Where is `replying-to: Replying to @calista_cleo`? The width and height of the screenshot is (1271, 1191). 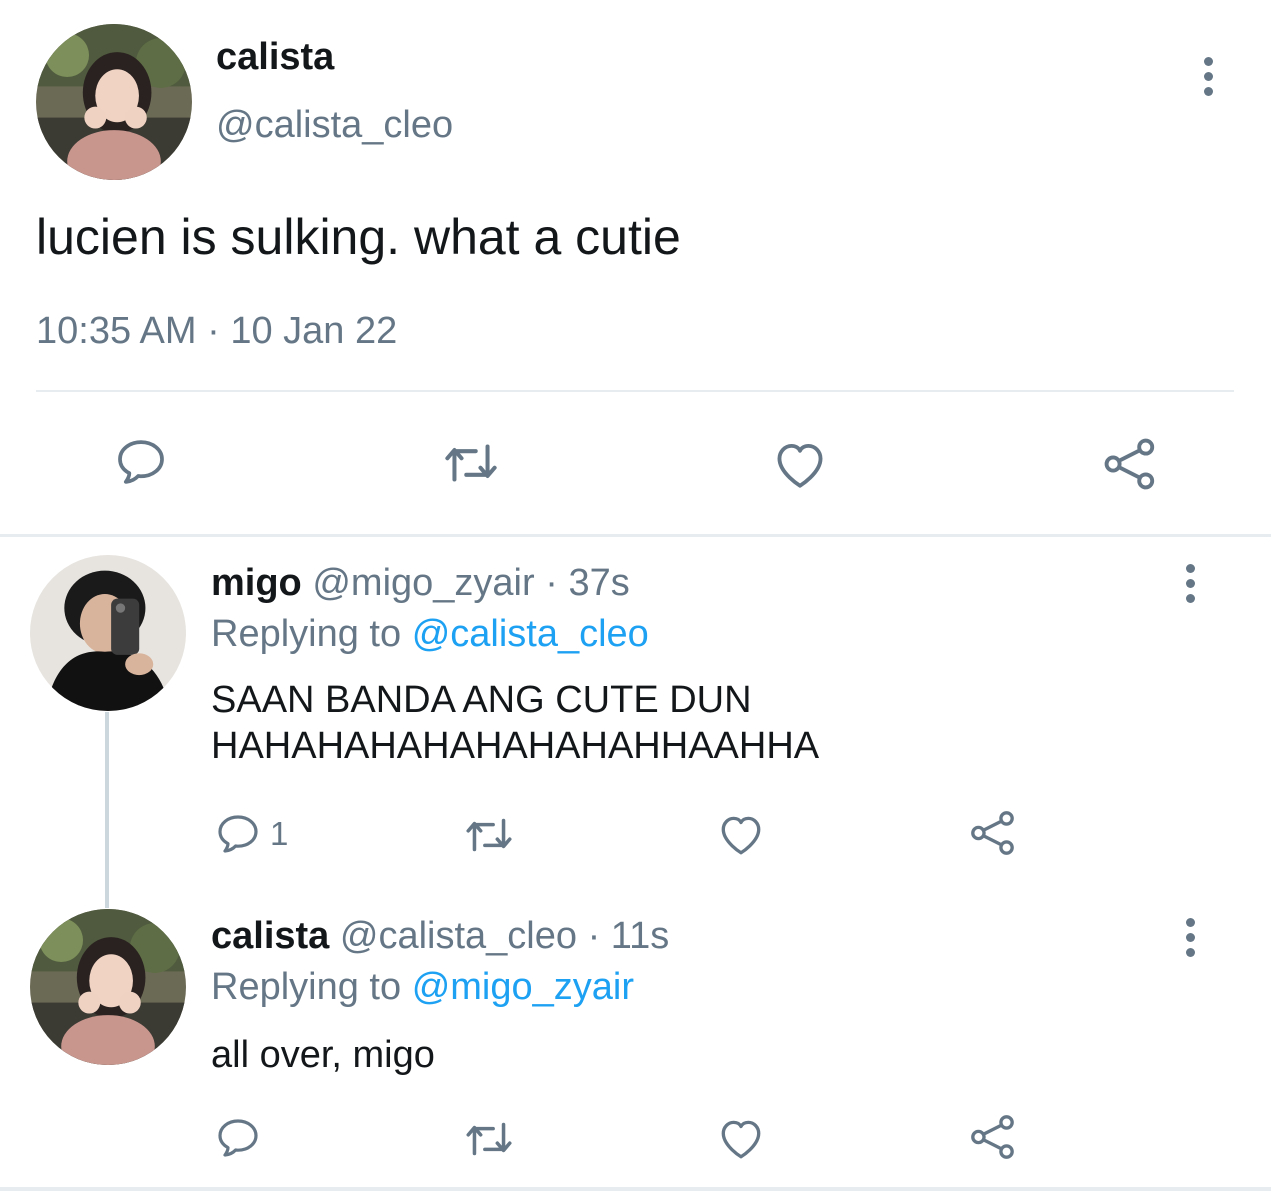
replying-to: Replying to @calista_cleo is located at coordinates (430, 634).